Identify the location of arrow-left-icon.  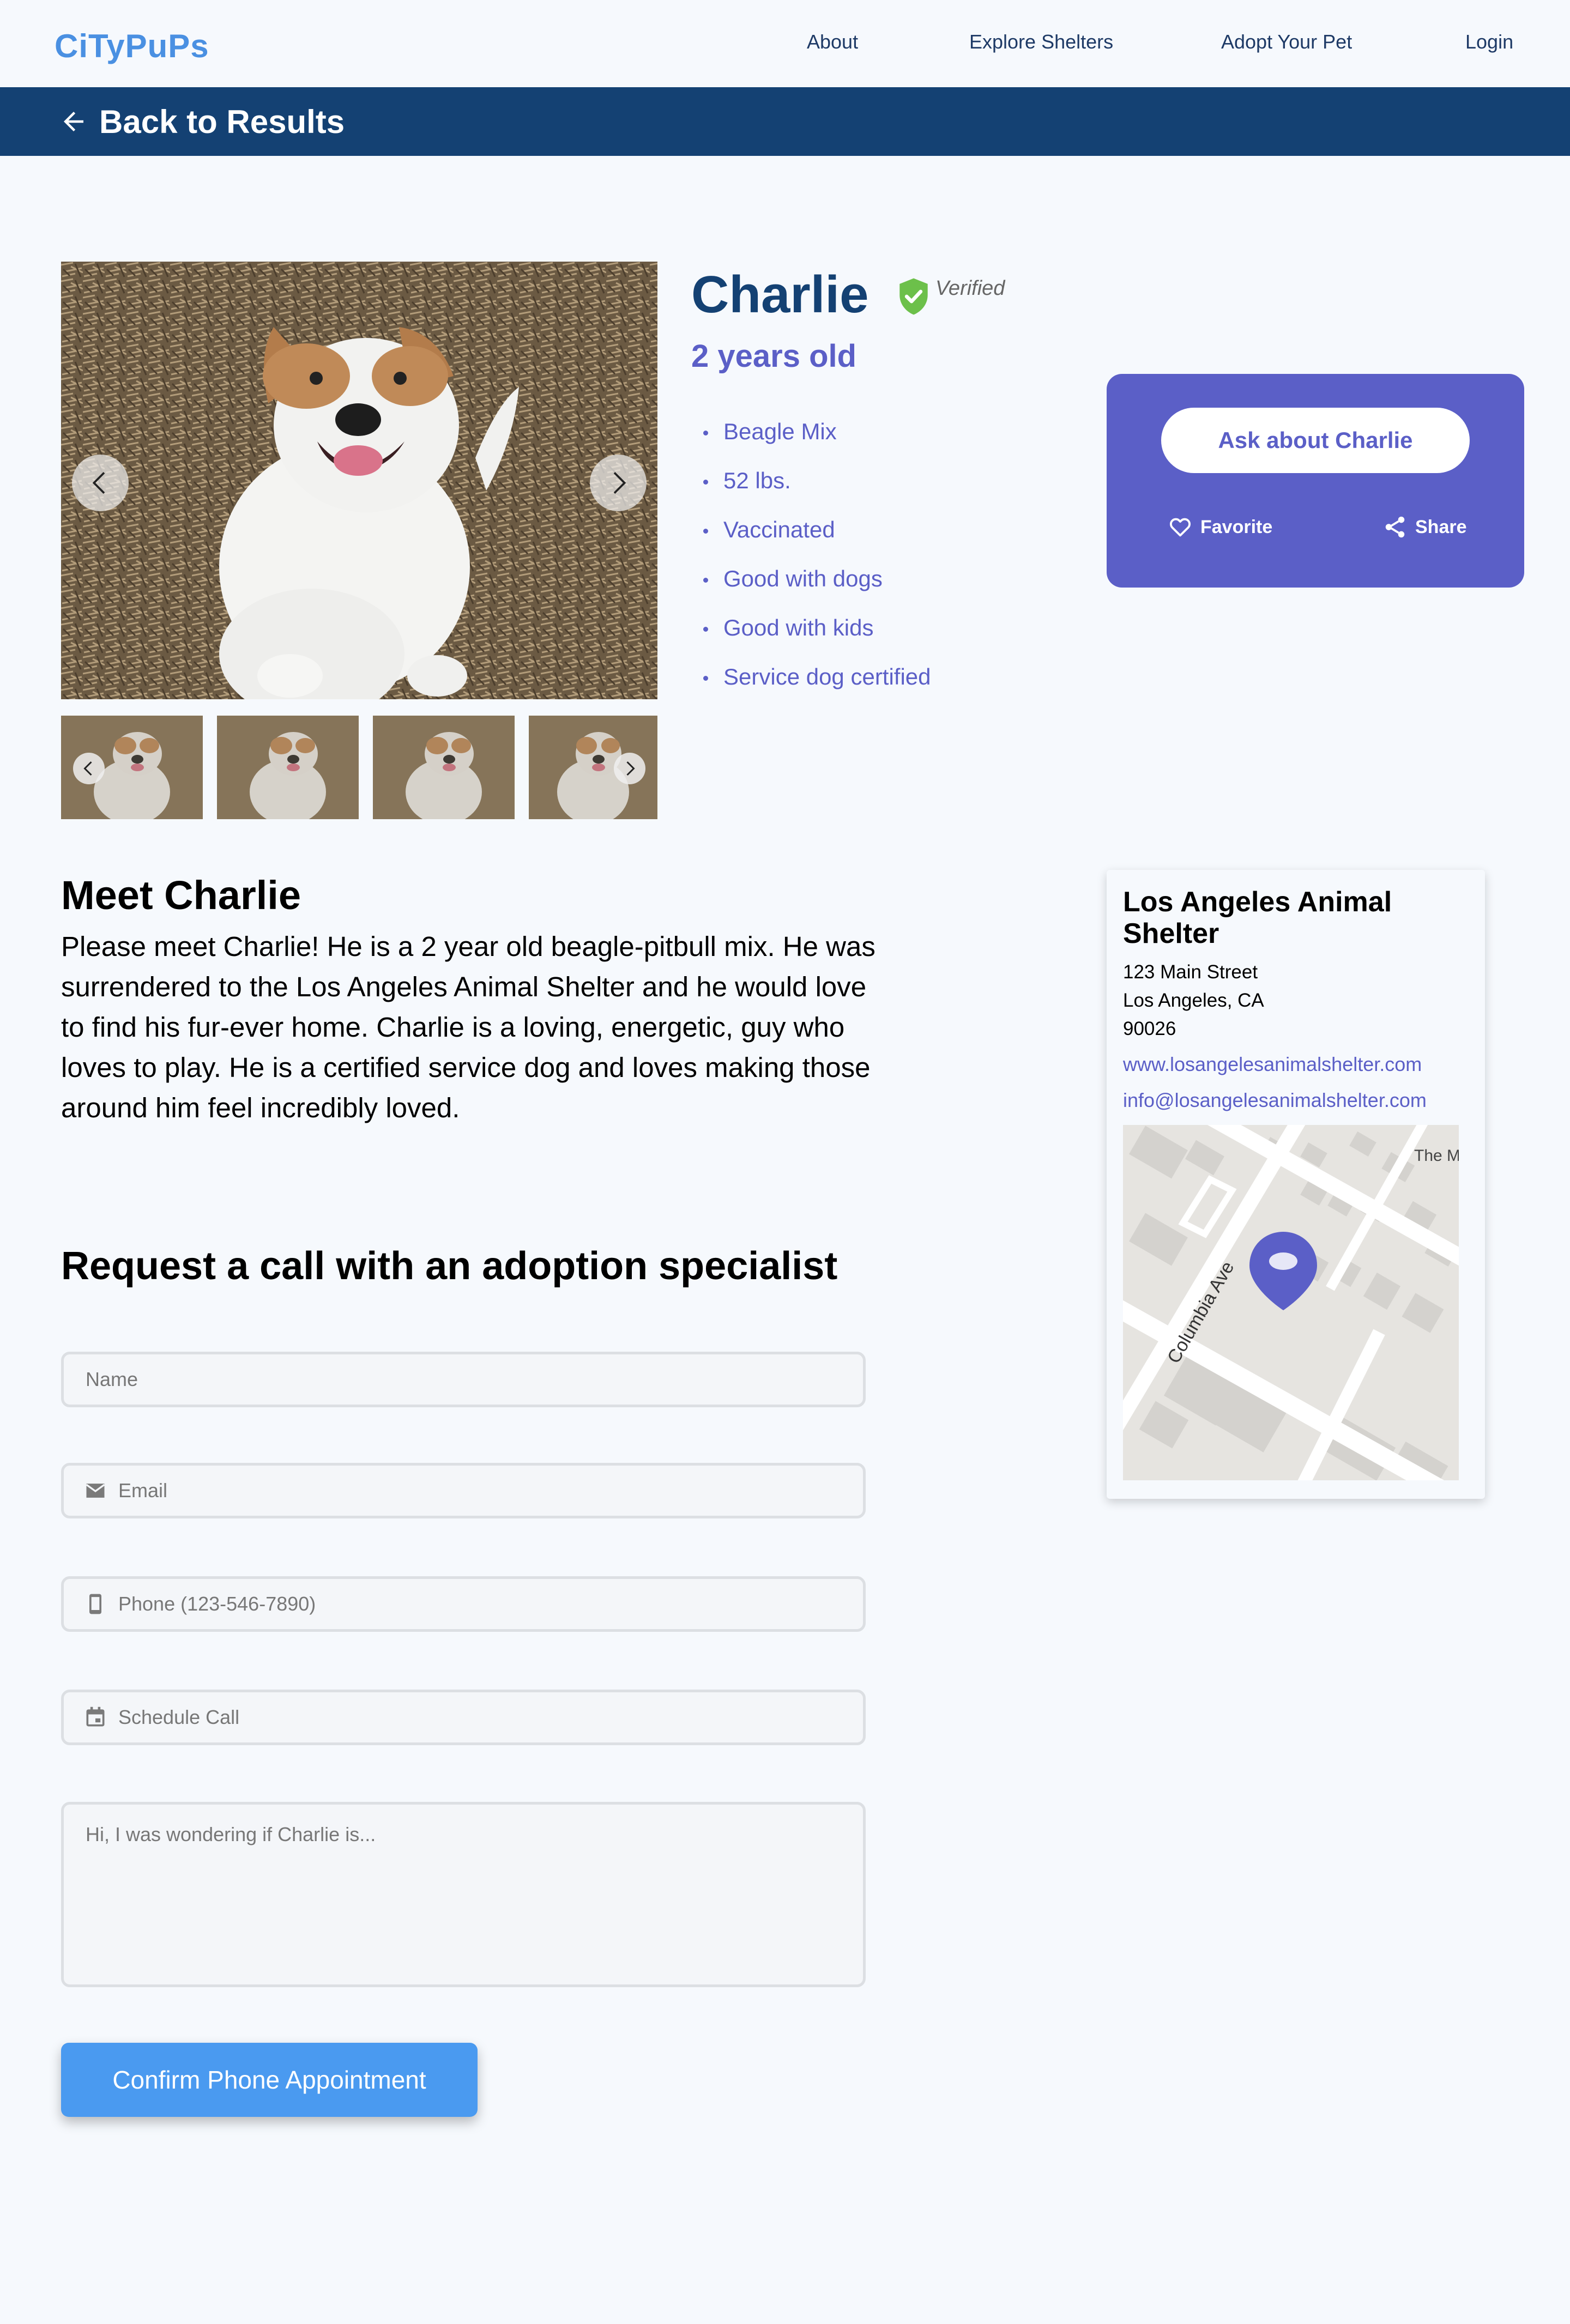
(73, 122).